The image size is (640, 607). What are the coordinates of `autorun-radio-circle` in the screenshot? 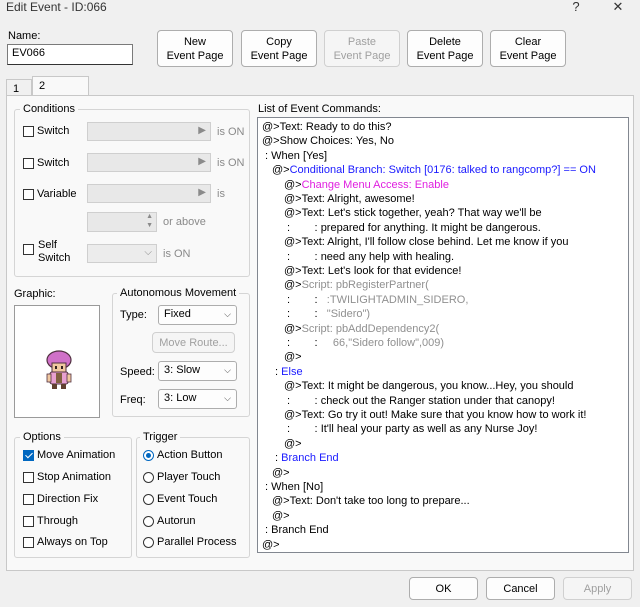 It's located at (148, 521).